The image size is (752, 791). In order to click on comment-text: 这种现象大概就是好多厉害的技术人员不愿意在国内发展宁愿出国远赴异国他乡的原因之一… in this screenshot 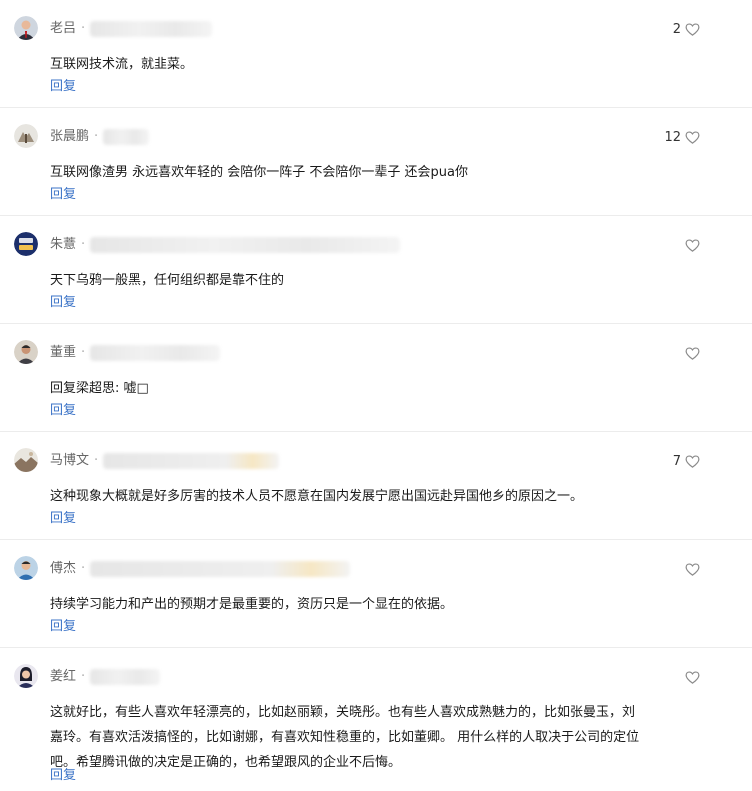, I will do `click(317, 496)`.